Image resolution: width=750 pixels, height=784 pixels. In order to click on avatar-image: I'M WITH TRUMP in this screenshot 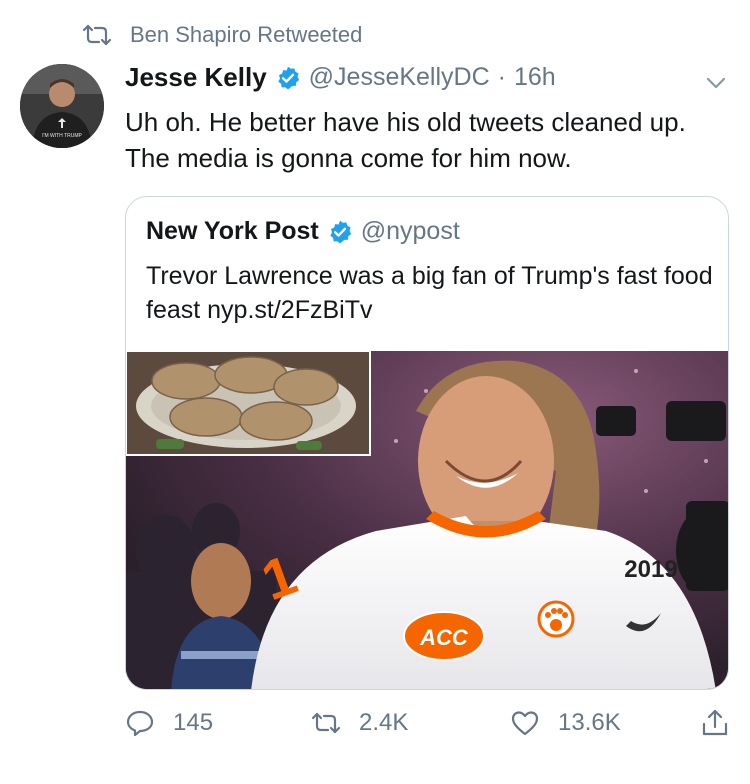, I will do `click(62, 106)`.